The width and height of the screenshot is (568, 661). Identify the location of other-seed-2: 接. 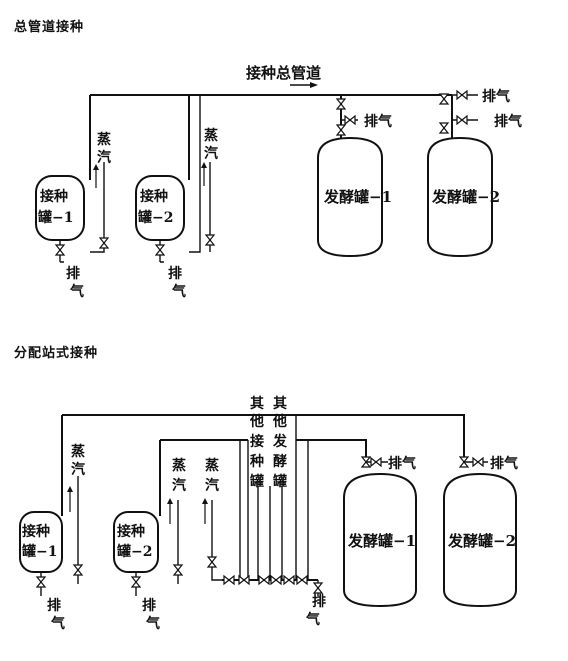
(257, 441).